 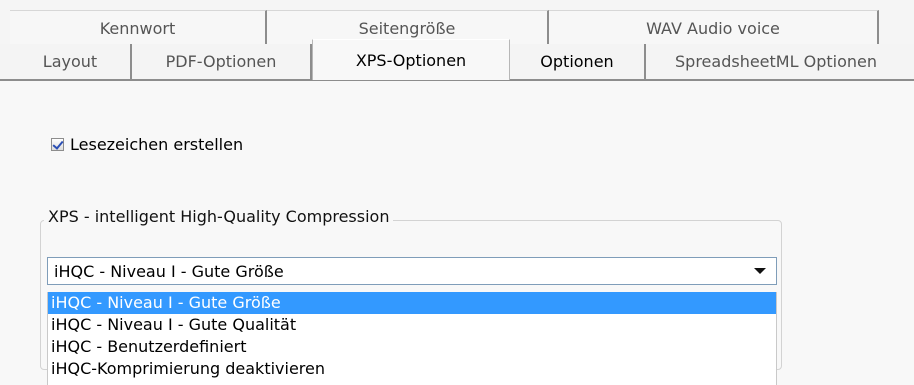 I want to click on tab-pdf-optionen: PDF-Optionen, so click(x=222, y=61).